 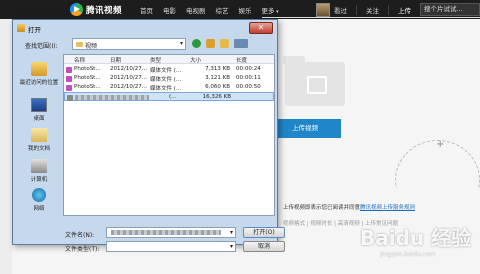 I want to click on place-computer: 计算机, so click(x=39, y=171).